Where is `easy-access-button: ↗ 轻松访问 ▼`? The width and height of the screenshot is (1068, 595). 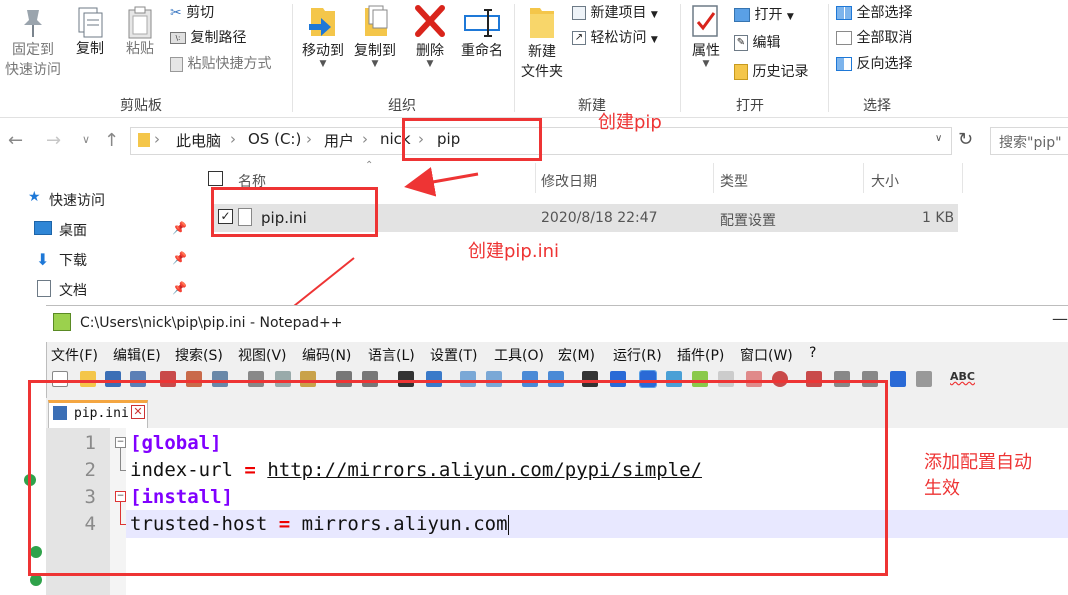
easy-access-button: ↗ 轻松访问 ▼ is located at coordinates (615, 39).